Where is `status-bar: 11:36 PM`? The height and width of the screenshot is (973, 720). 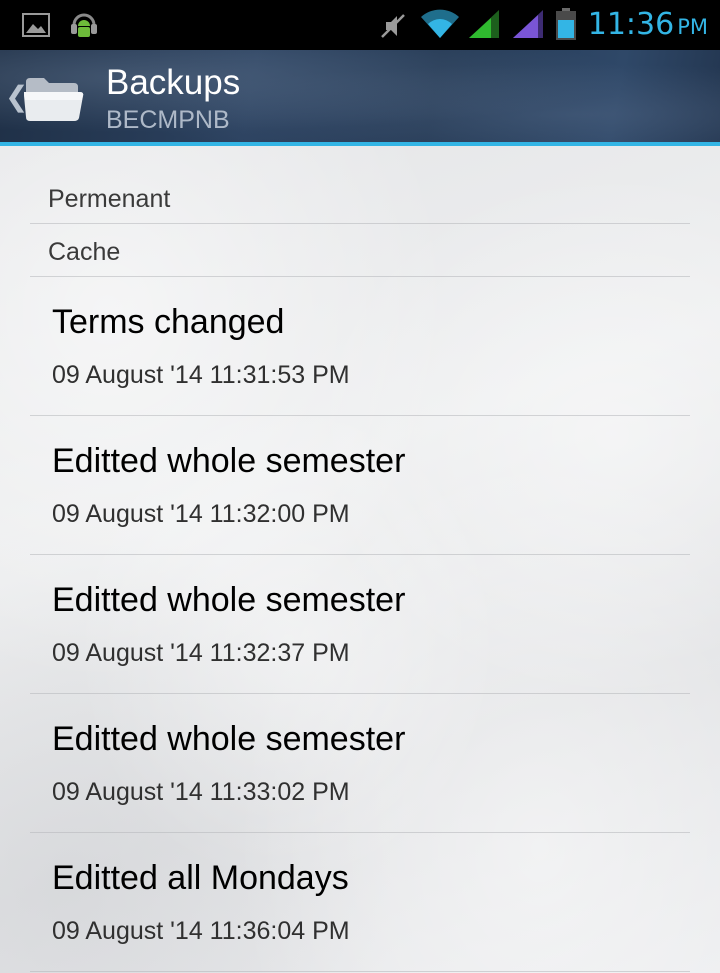 status-bar: 11:36 PM is located at coordinates (360, 25).